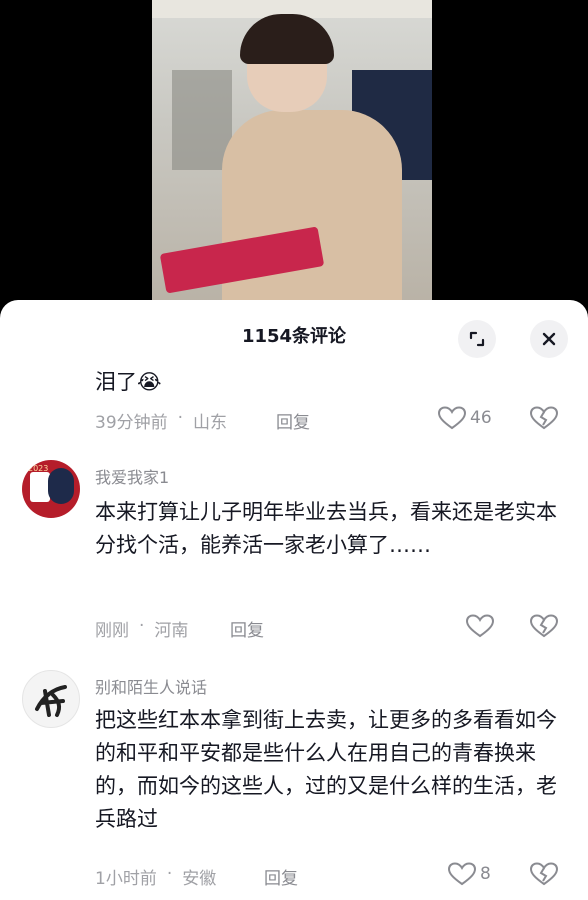 The image size is (588, 900). I want to click on comments-header: 1154条评论, so click(294, 333).